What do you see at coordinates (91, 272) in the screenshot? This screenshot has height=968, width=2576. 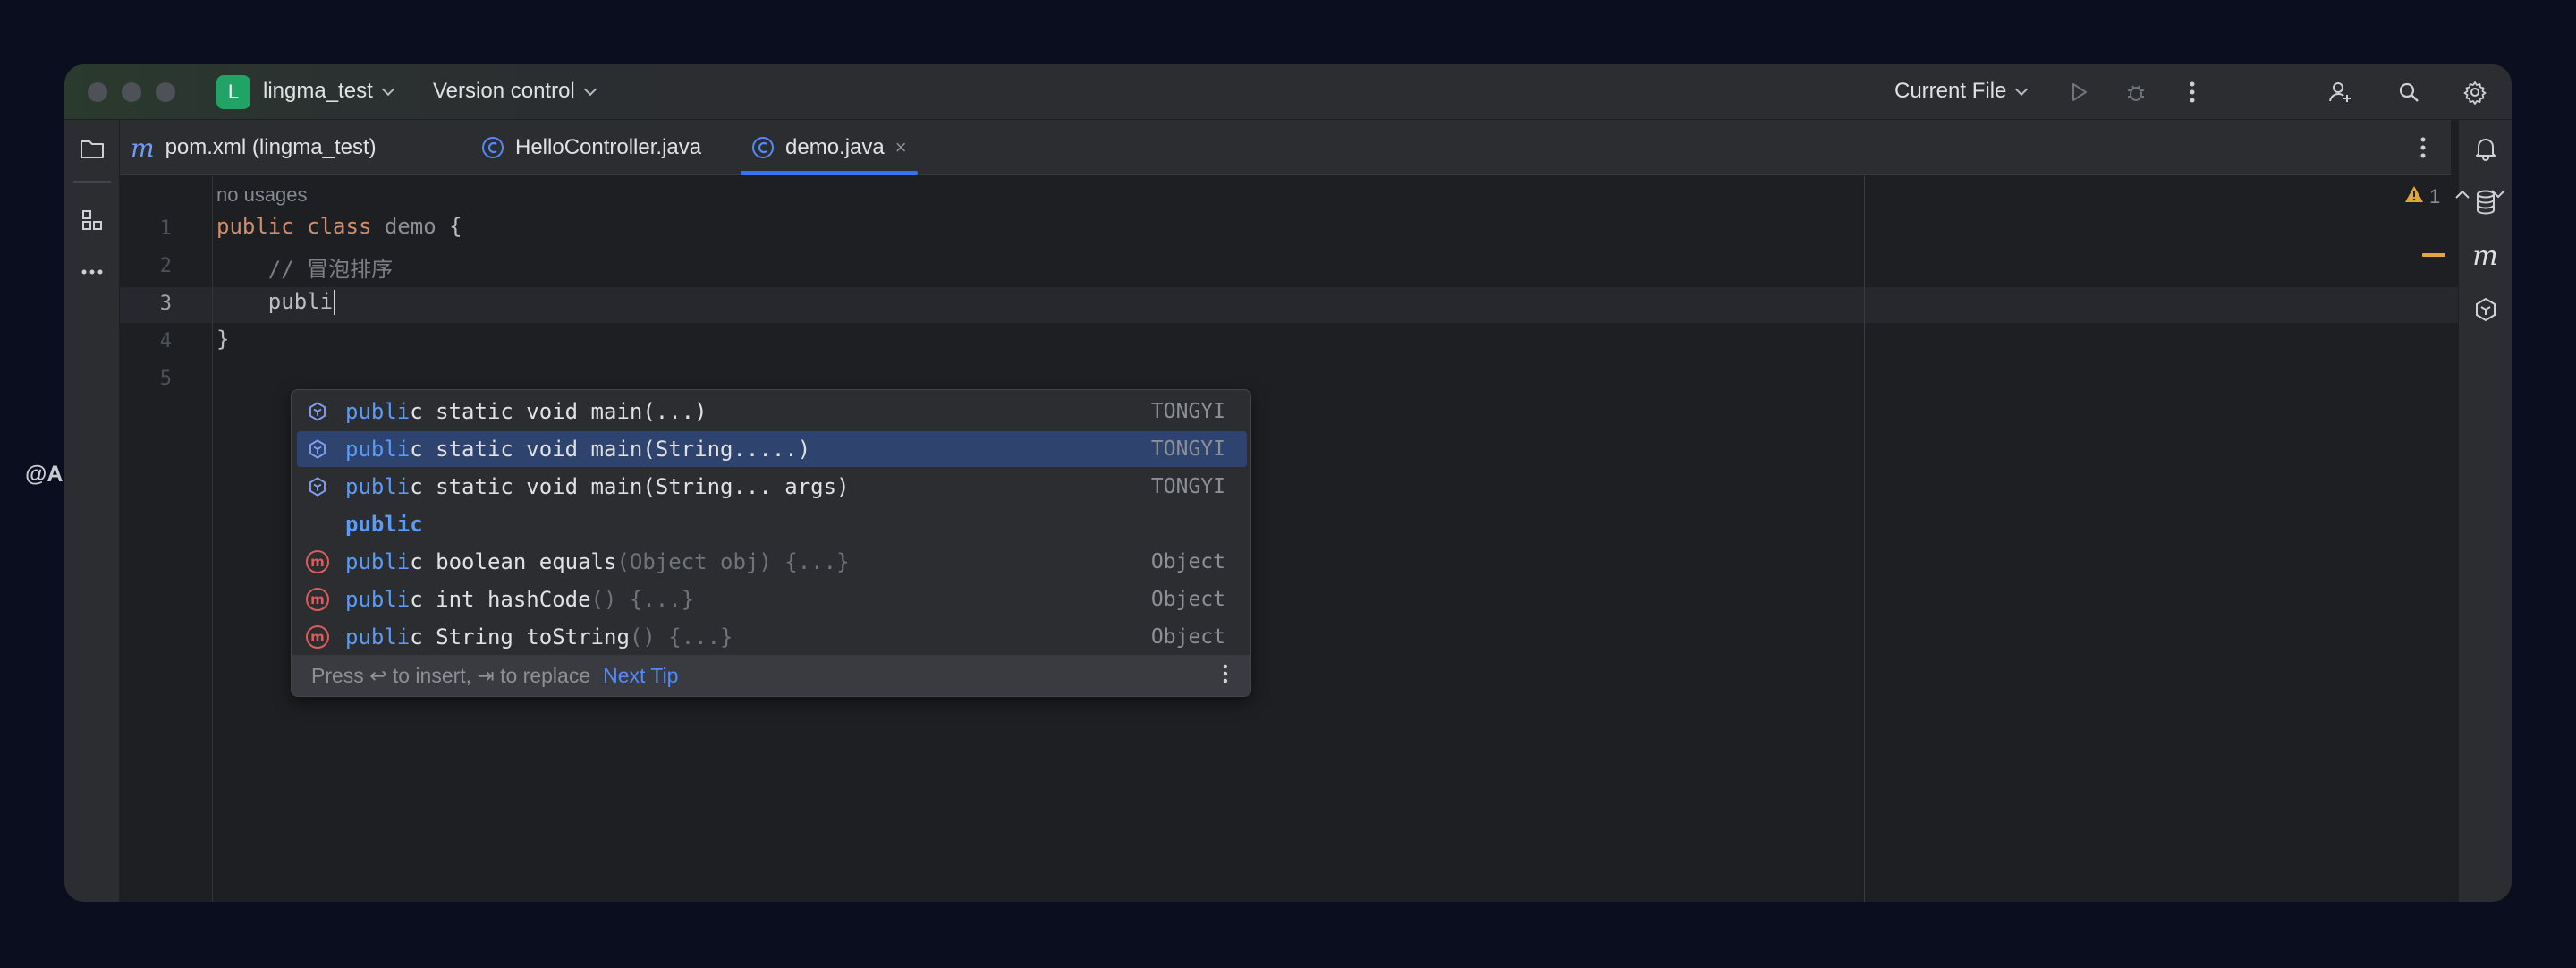 I see `more-tools-icon` at bounding box center [91, 272].